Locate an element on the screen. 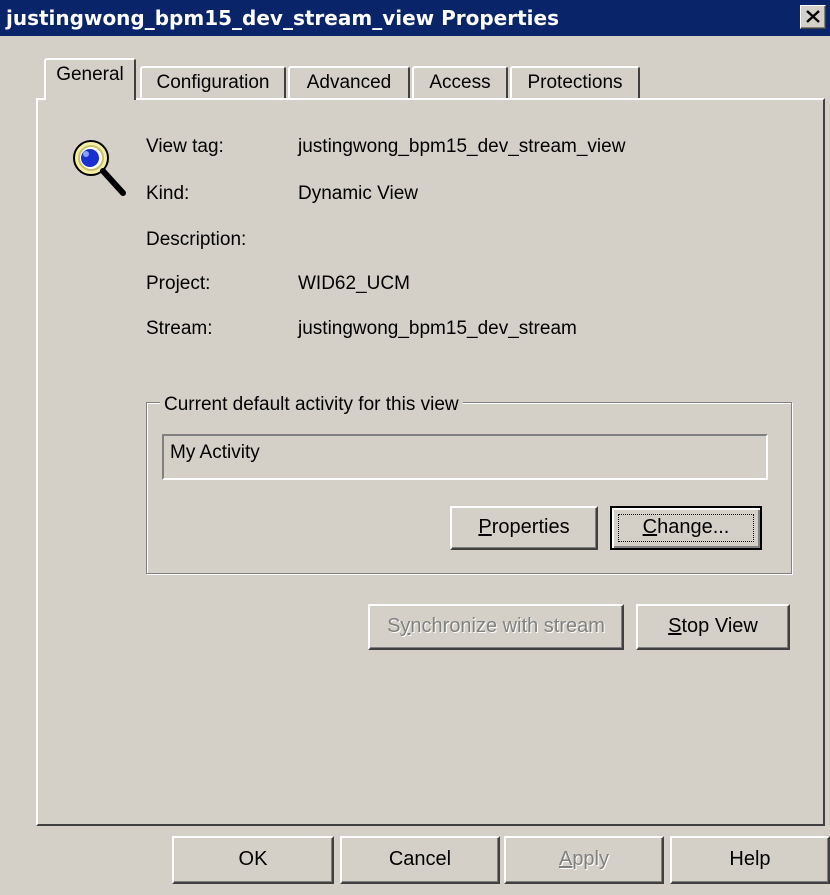 The height and width of the screenshot is (895, 830). view-tag-label: View tag: is located at coordinates (185, 146).